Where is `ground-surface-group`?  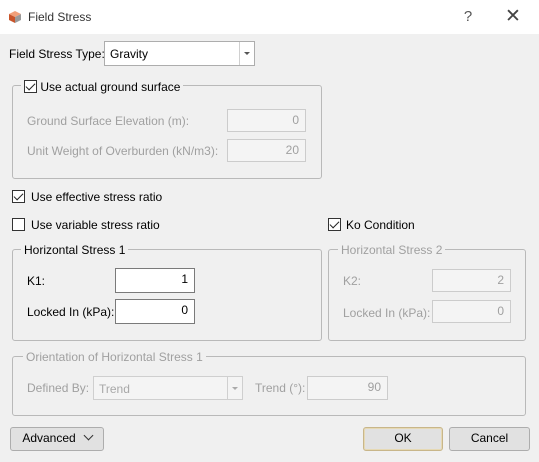 ground-surface-group is located at coordinates (167, 132).